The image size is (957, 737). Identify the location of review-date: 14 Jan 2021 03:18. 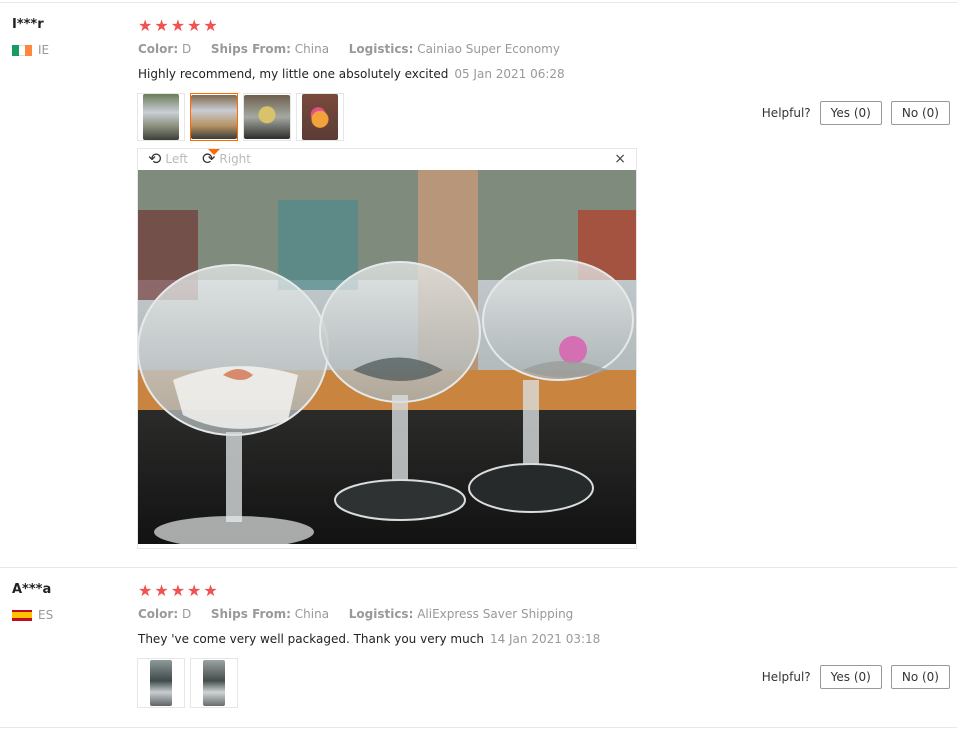
(545, 639).